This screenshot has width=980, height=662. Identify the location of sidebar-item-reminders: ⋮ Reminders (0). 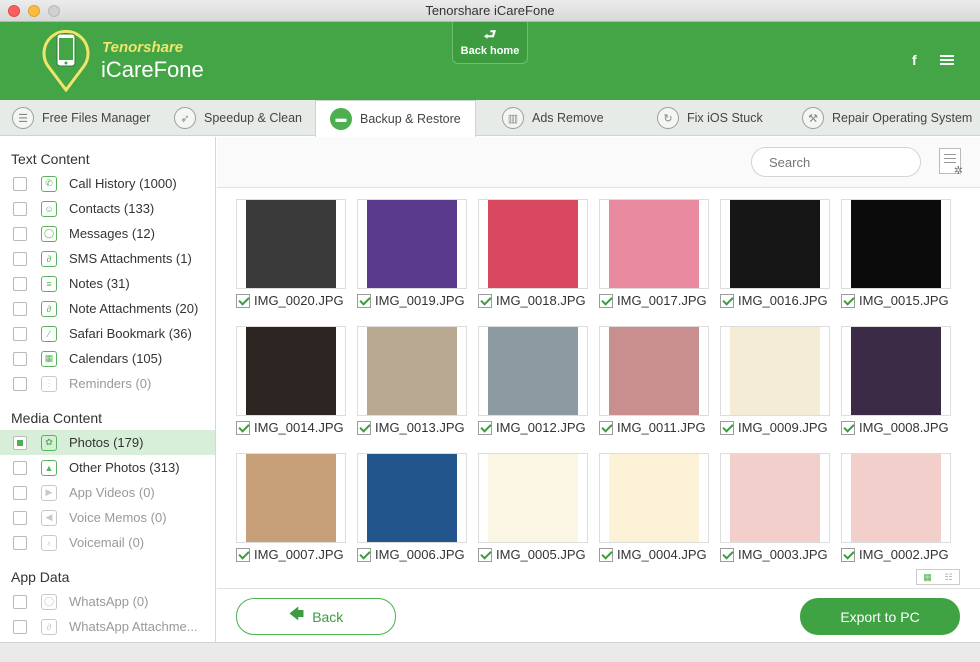
(107, 383).